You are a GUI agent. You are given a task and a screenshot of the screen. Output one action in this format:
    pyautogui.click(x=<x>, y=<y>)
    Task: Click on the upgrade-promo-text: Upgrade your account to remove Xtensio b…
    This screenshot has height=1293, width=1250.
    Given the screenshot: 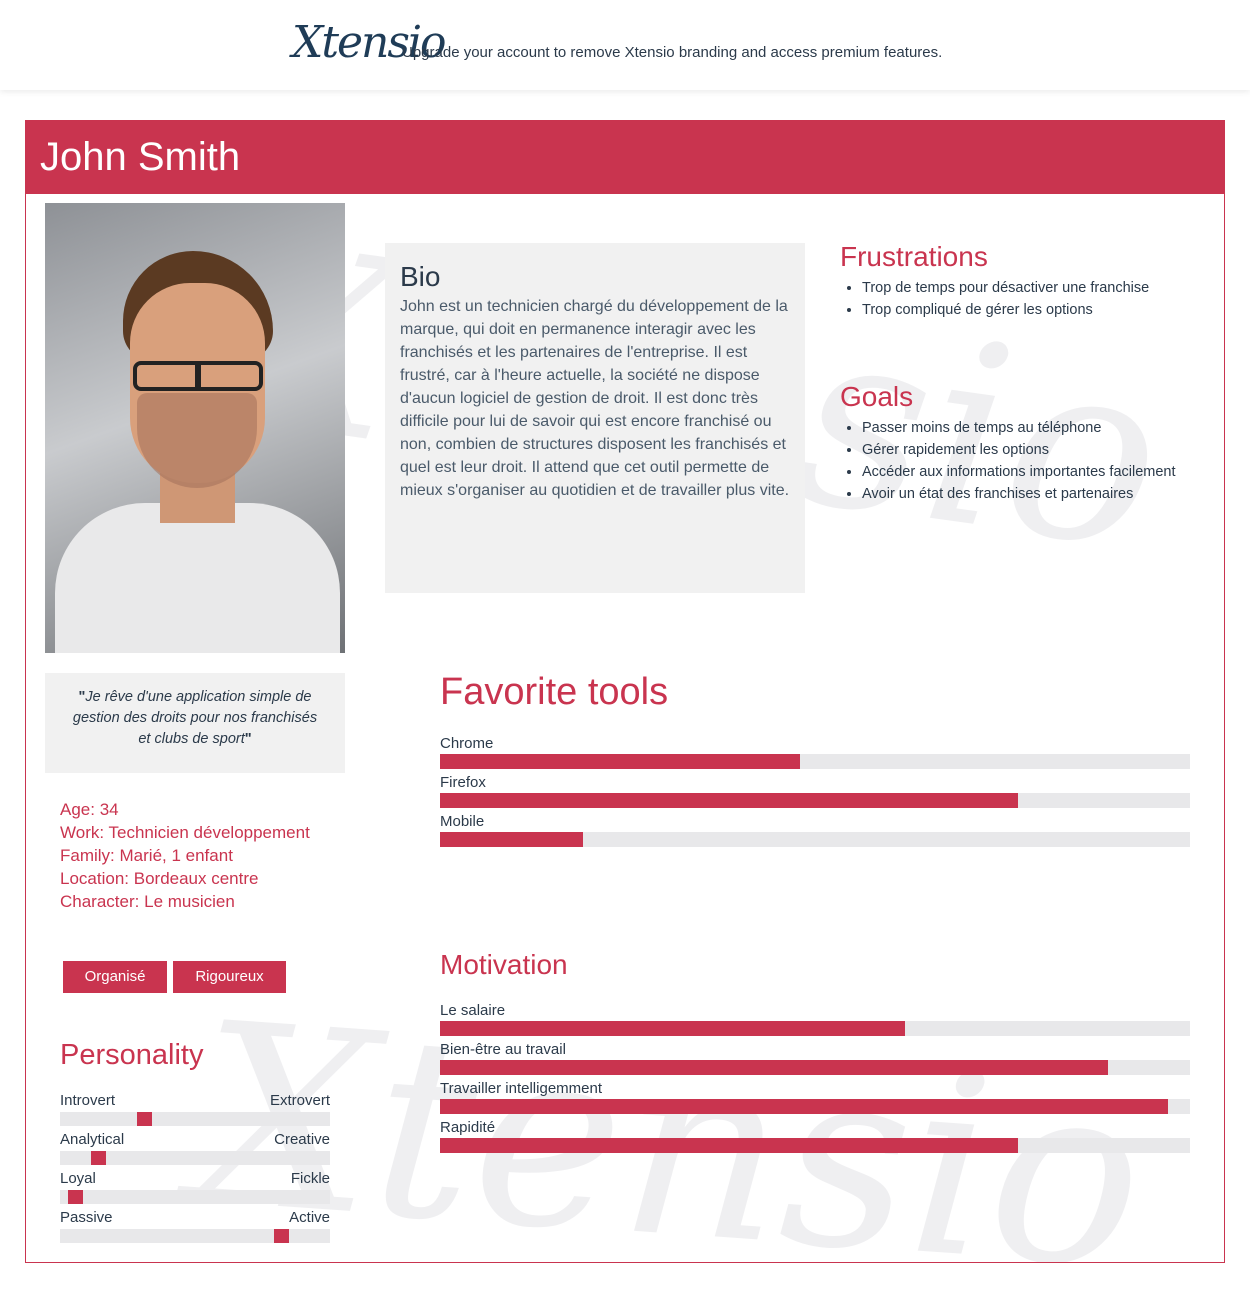 What is the action you would take?
    pyautogui.click(x=672, y=52)
    